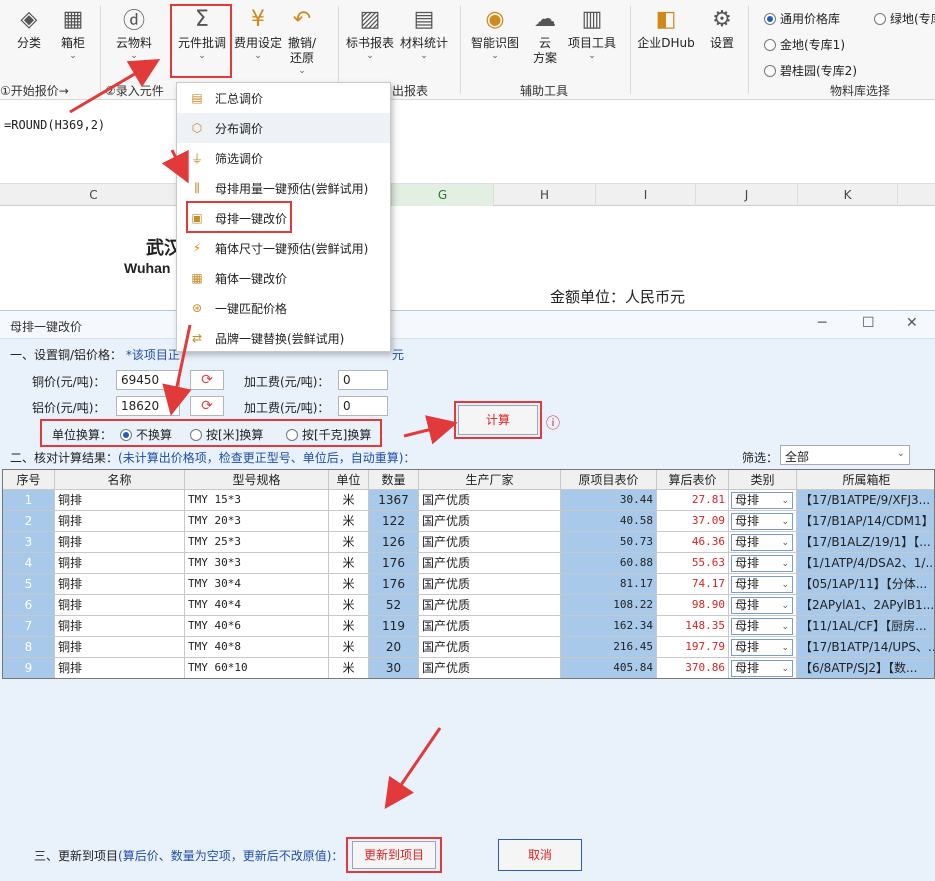  I want to click on arrow-to-busbar-item, so click(175, 166).